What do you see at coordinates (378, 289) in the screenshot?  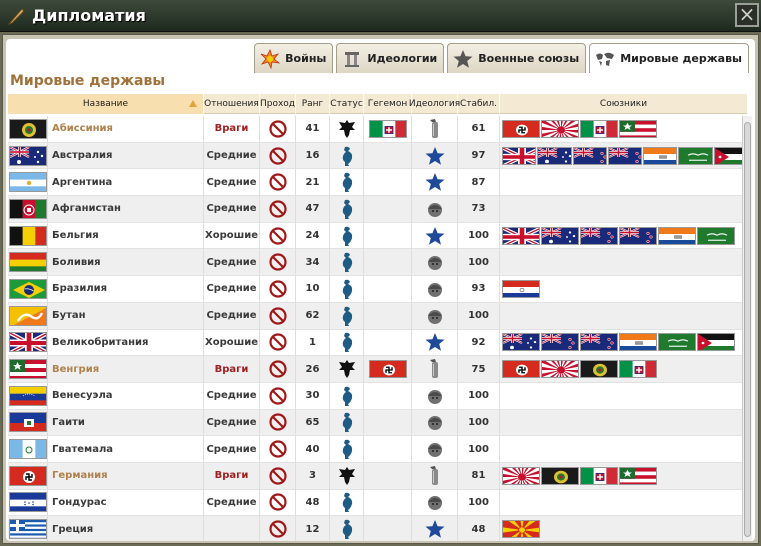 I see `table-row: Бразилия Средние 10 93` at bounding box center [378, 289].